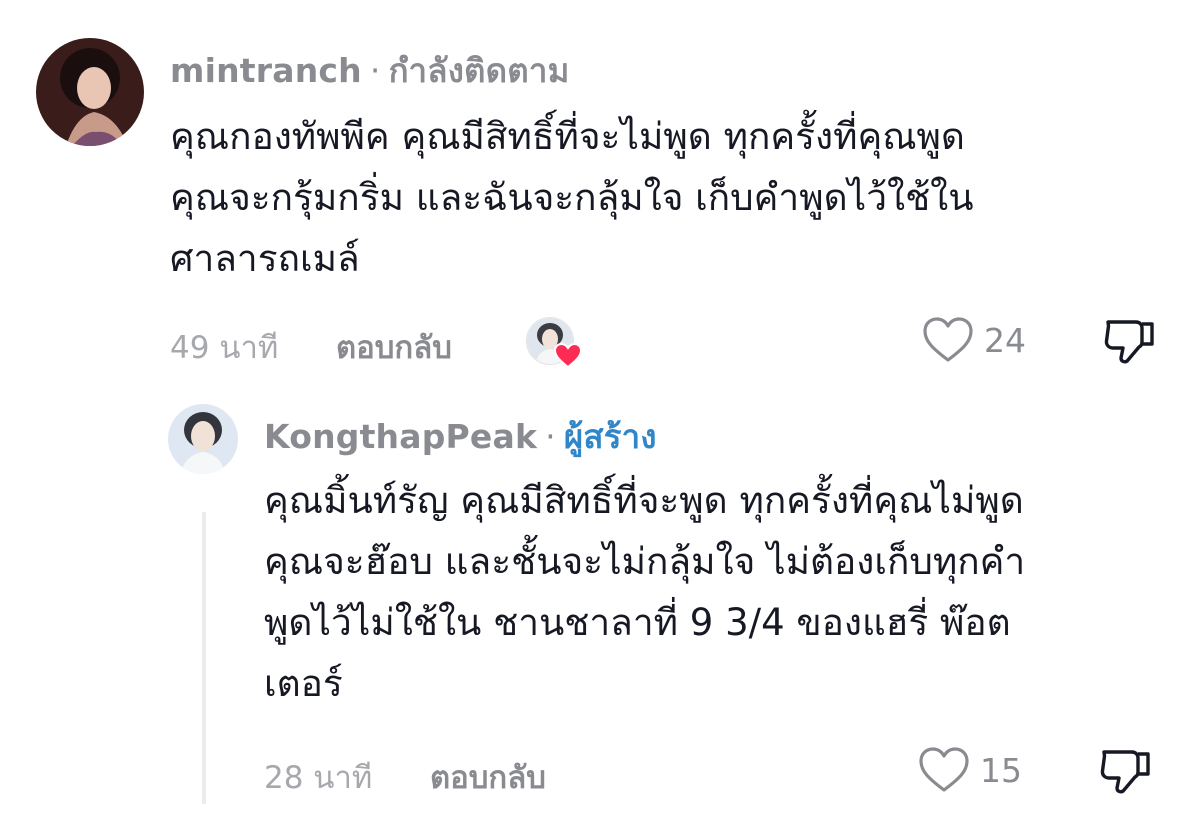 Image resolution: width=1200 pixels, height=815 pixels. Describe the element at coordinates (479, 70) in the screenshot. I see `following-status: กำลังติดตาม` at that location.